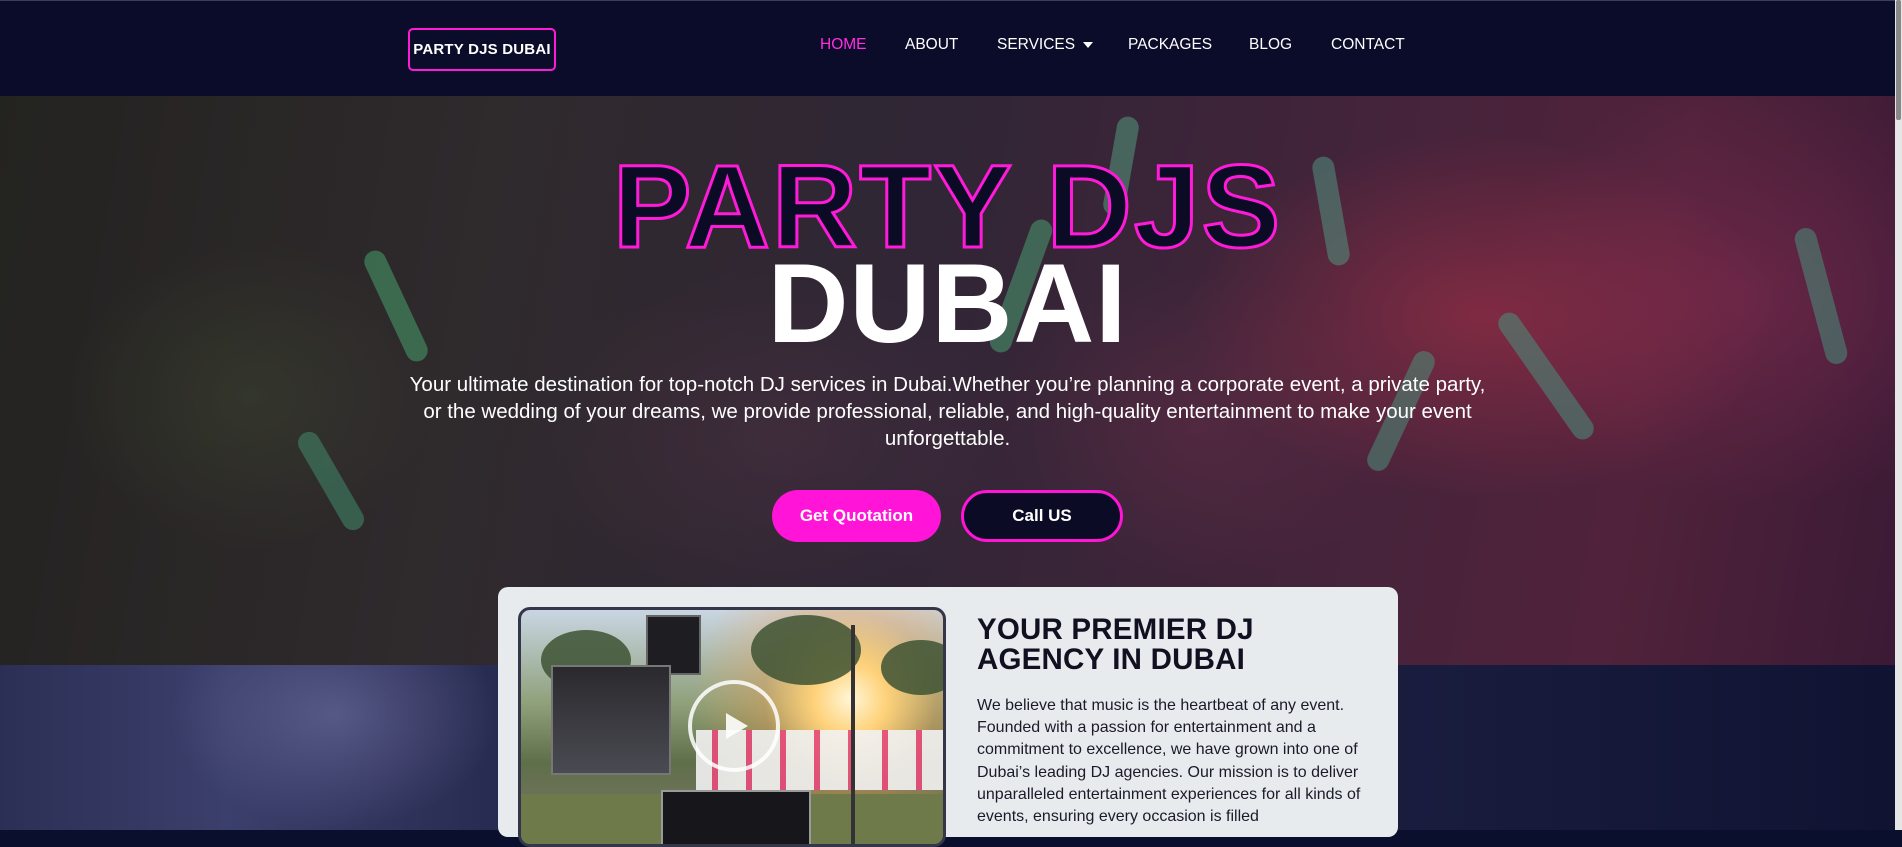 This screenshot has height=847, width=1902. I want to click on nav-packages-link: PACKAGES, so click(1170, 45).